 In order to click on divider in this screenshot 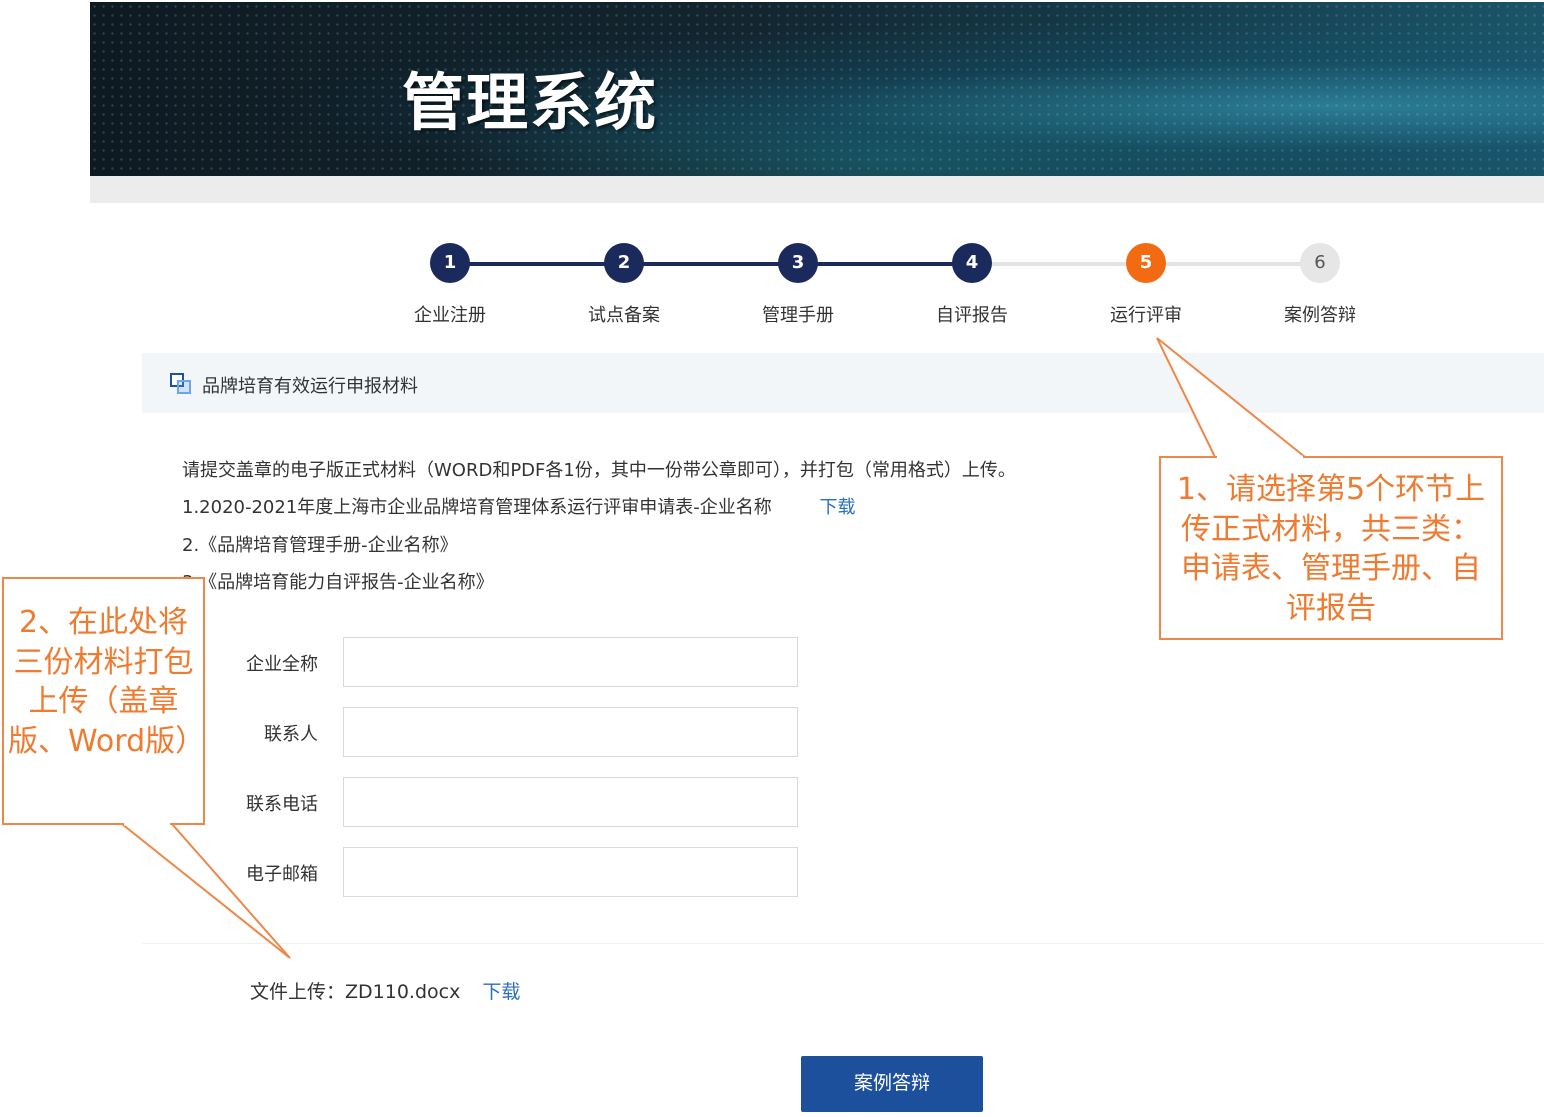, I will do `click(843, 943)`.